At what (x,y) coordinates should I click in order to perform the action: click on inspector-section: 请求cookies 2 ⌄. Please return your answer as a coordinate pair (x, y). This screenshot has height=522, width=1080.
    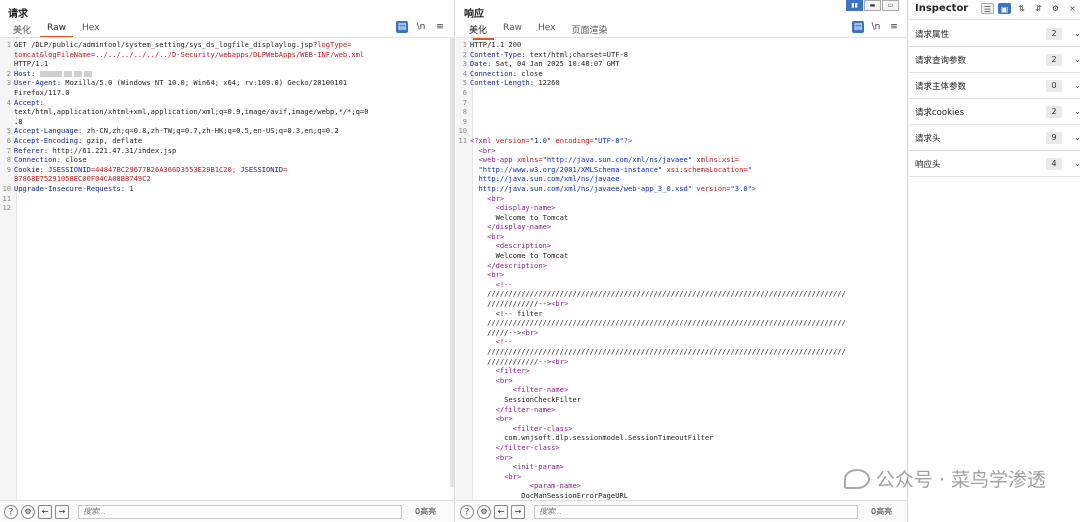
    Looking at the image, I should click on (994, 112).